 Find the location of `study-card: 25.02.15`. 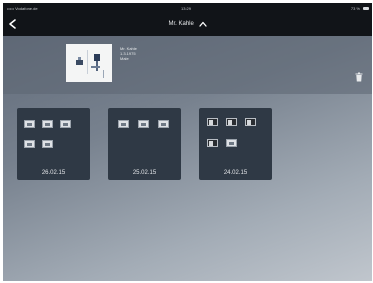

study-card: 25.02.15 is located at coordinates (144, 144).